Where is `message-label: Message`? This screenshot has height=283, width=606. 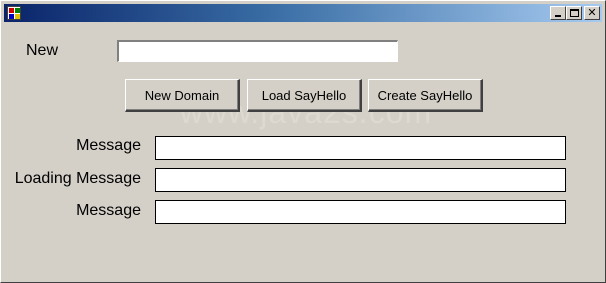 message-label: Message is located at coordinates (108, 145).